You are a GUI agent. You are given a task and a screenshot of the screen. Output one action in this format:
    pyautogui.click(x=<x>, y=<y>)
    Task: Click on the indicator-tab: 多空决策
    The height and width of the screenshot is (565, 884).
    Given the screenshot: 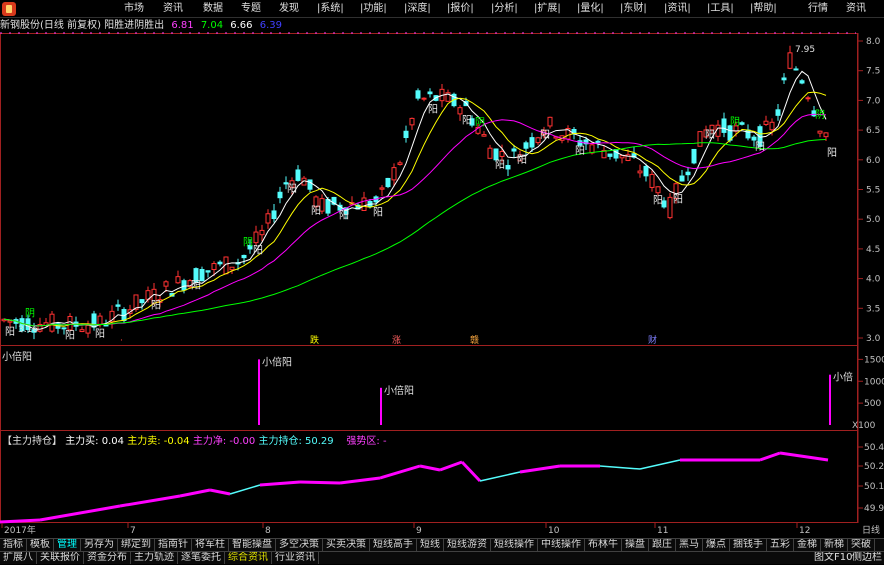 What is the action you would take?
    pyautogui.click(x=299, y=545)
    